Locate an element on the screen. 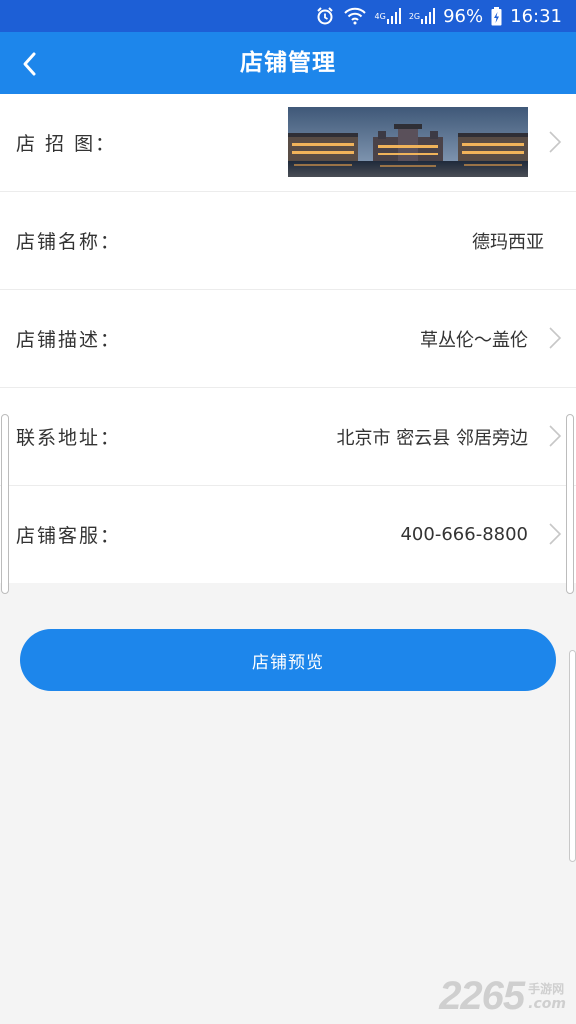  row-contact-address: 联系地址： 北京市 密云县 邻居旁边 is located at coordinates (288, 437).